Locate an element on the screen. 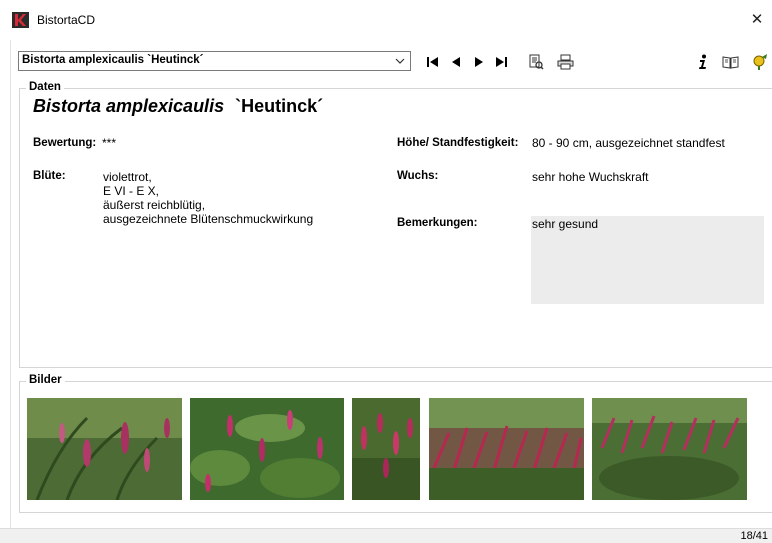  book-icon is located at coordinates (730, 62).